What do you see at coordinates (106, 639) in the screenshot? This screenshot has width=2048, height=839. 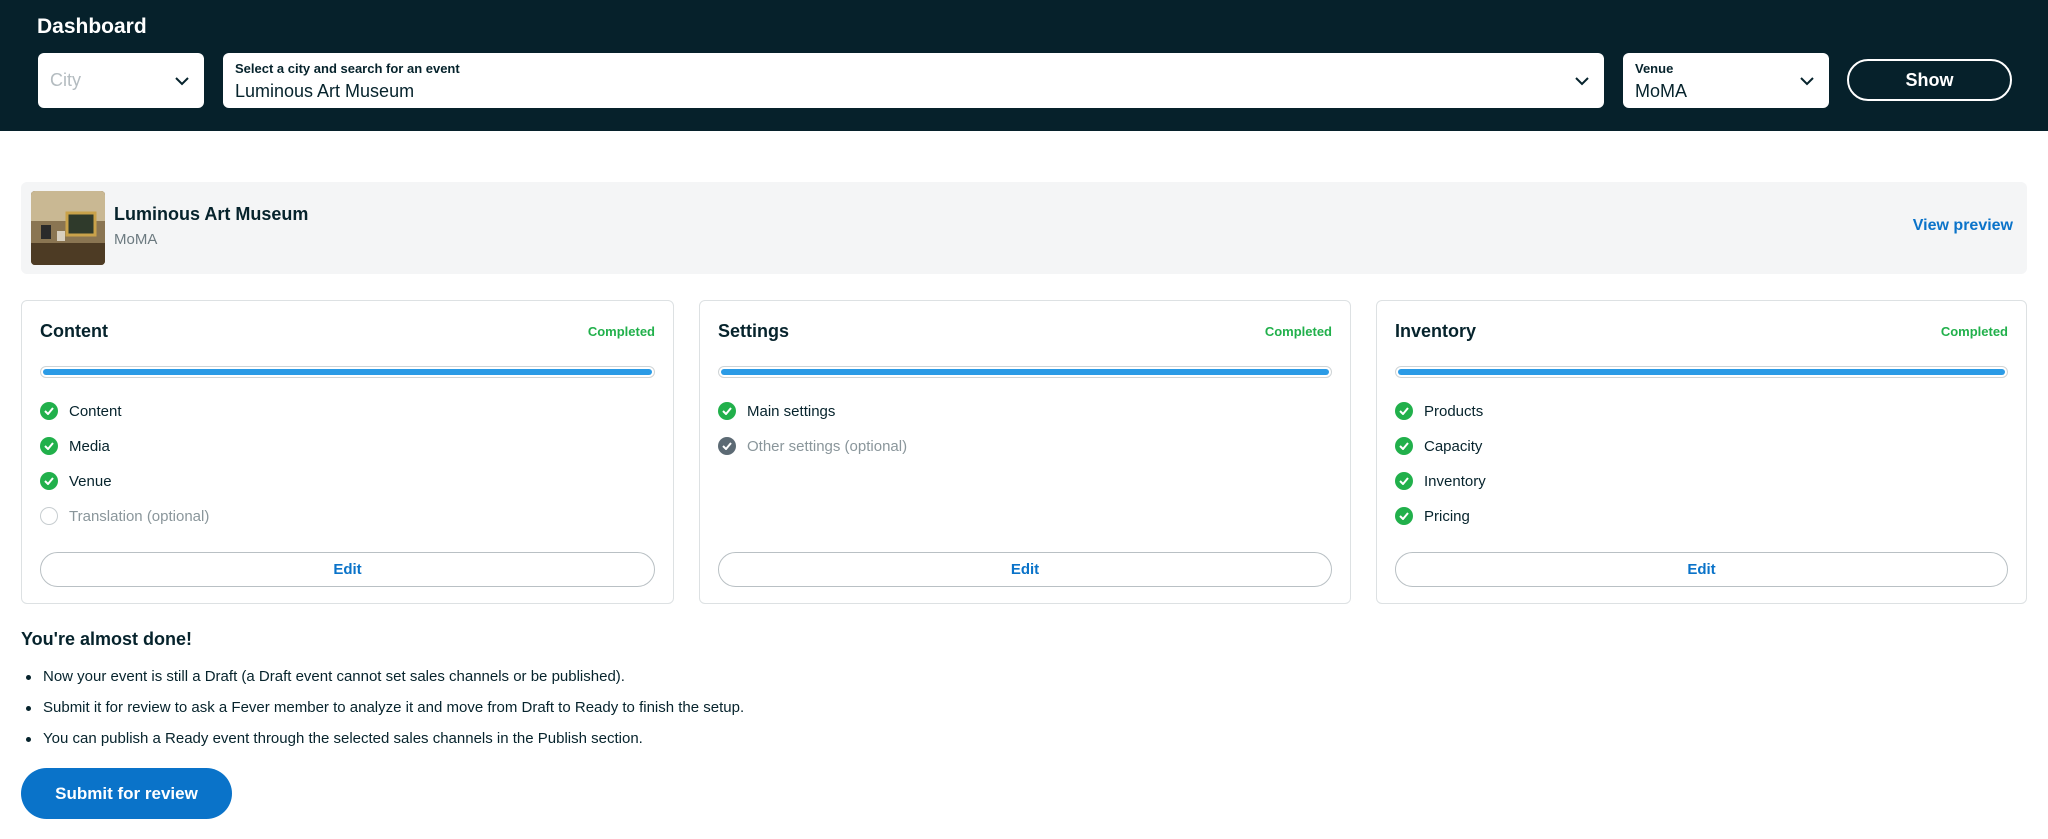 I see `almost-done-heading: You're almost done!` at bounding box center [106, 639].